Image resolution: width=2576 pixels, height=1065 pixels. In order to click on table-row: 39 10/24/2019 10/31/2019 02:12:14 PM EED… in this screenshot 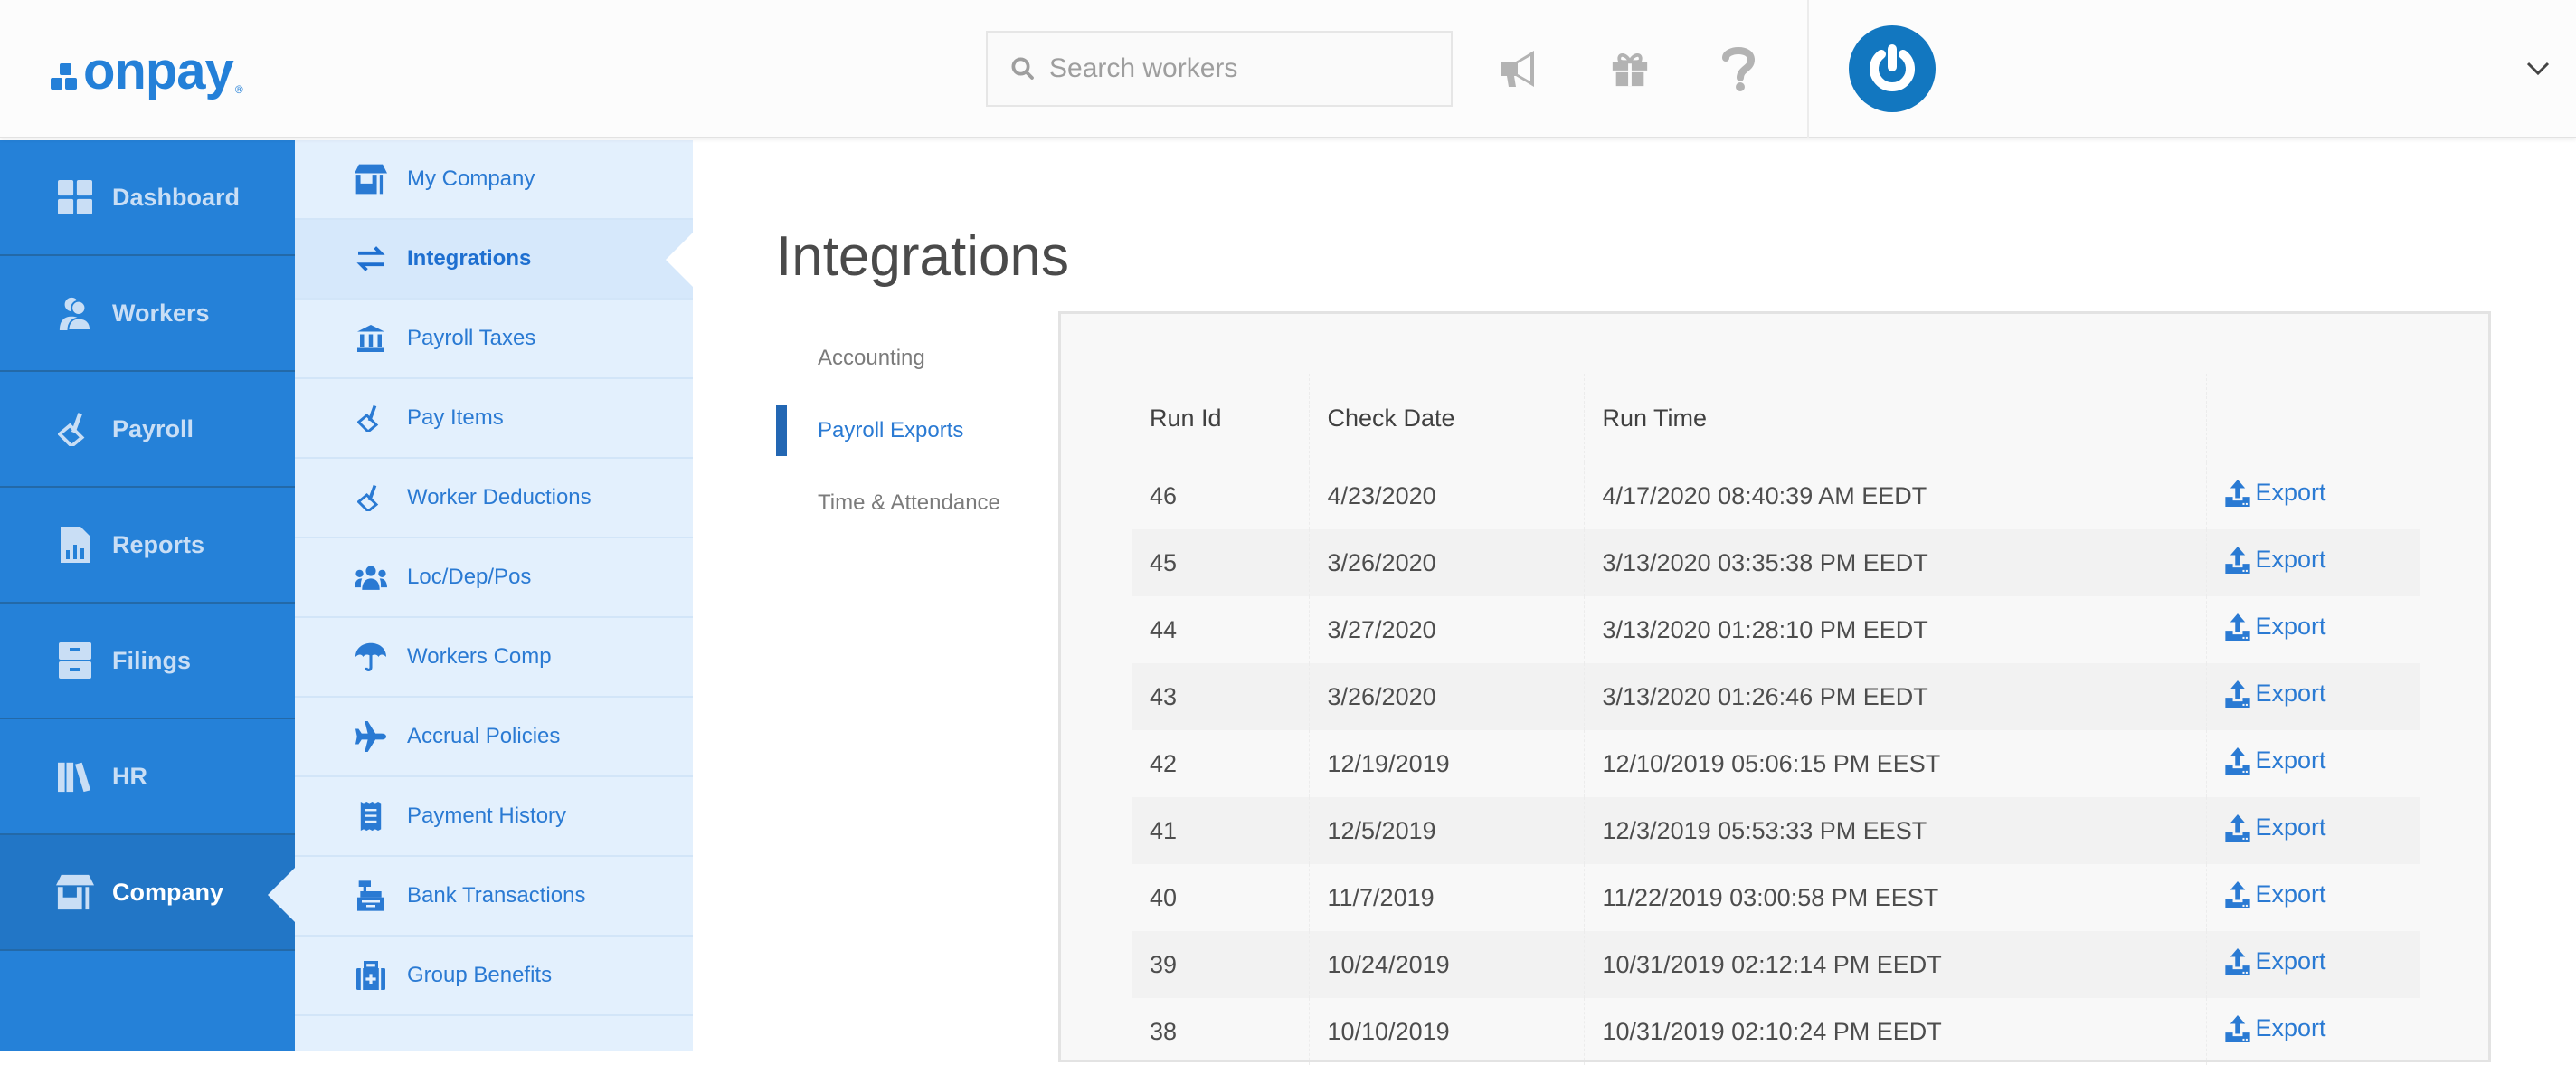, I will do `click(1776, 965)`.